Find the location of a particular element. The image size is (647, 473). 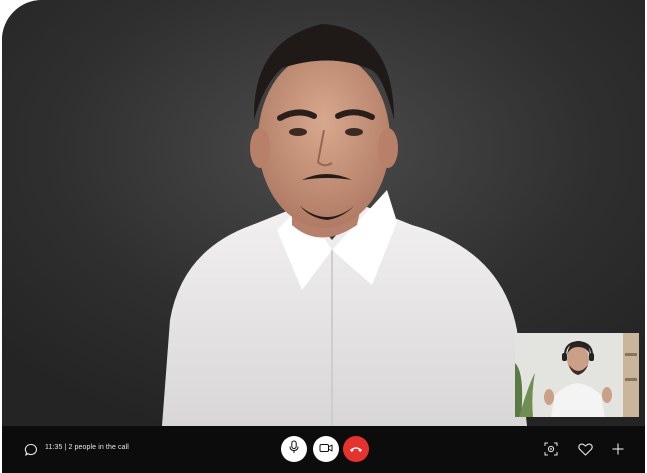

video-camera-icon is located at coordinates (326, 449).